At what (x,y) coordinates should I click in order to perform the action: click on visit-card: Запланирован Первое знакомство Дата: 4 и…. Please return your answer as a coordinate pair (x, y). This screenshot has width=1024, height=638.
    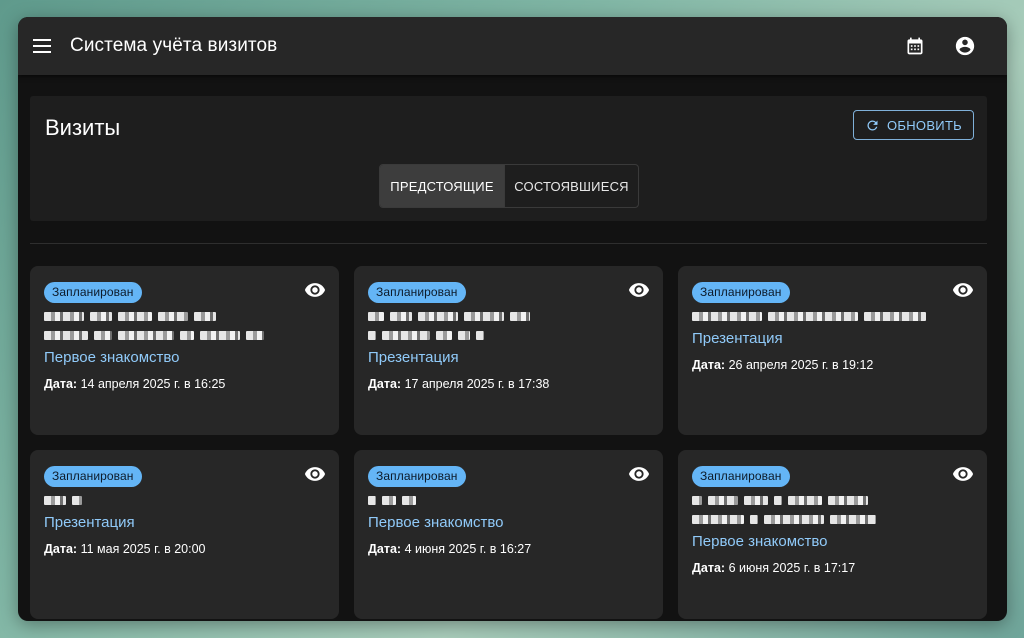
    Looking at the image, I should click on (508, 534).